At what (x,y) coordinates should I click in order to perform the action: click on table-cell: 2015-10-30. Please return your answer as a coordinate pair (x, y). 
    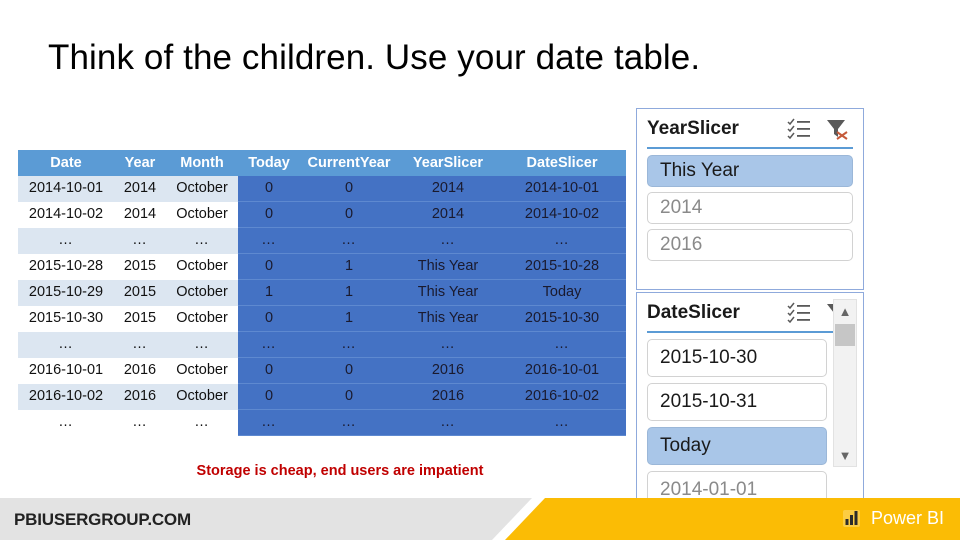
    Looking at the image, I should click on (66, 318).